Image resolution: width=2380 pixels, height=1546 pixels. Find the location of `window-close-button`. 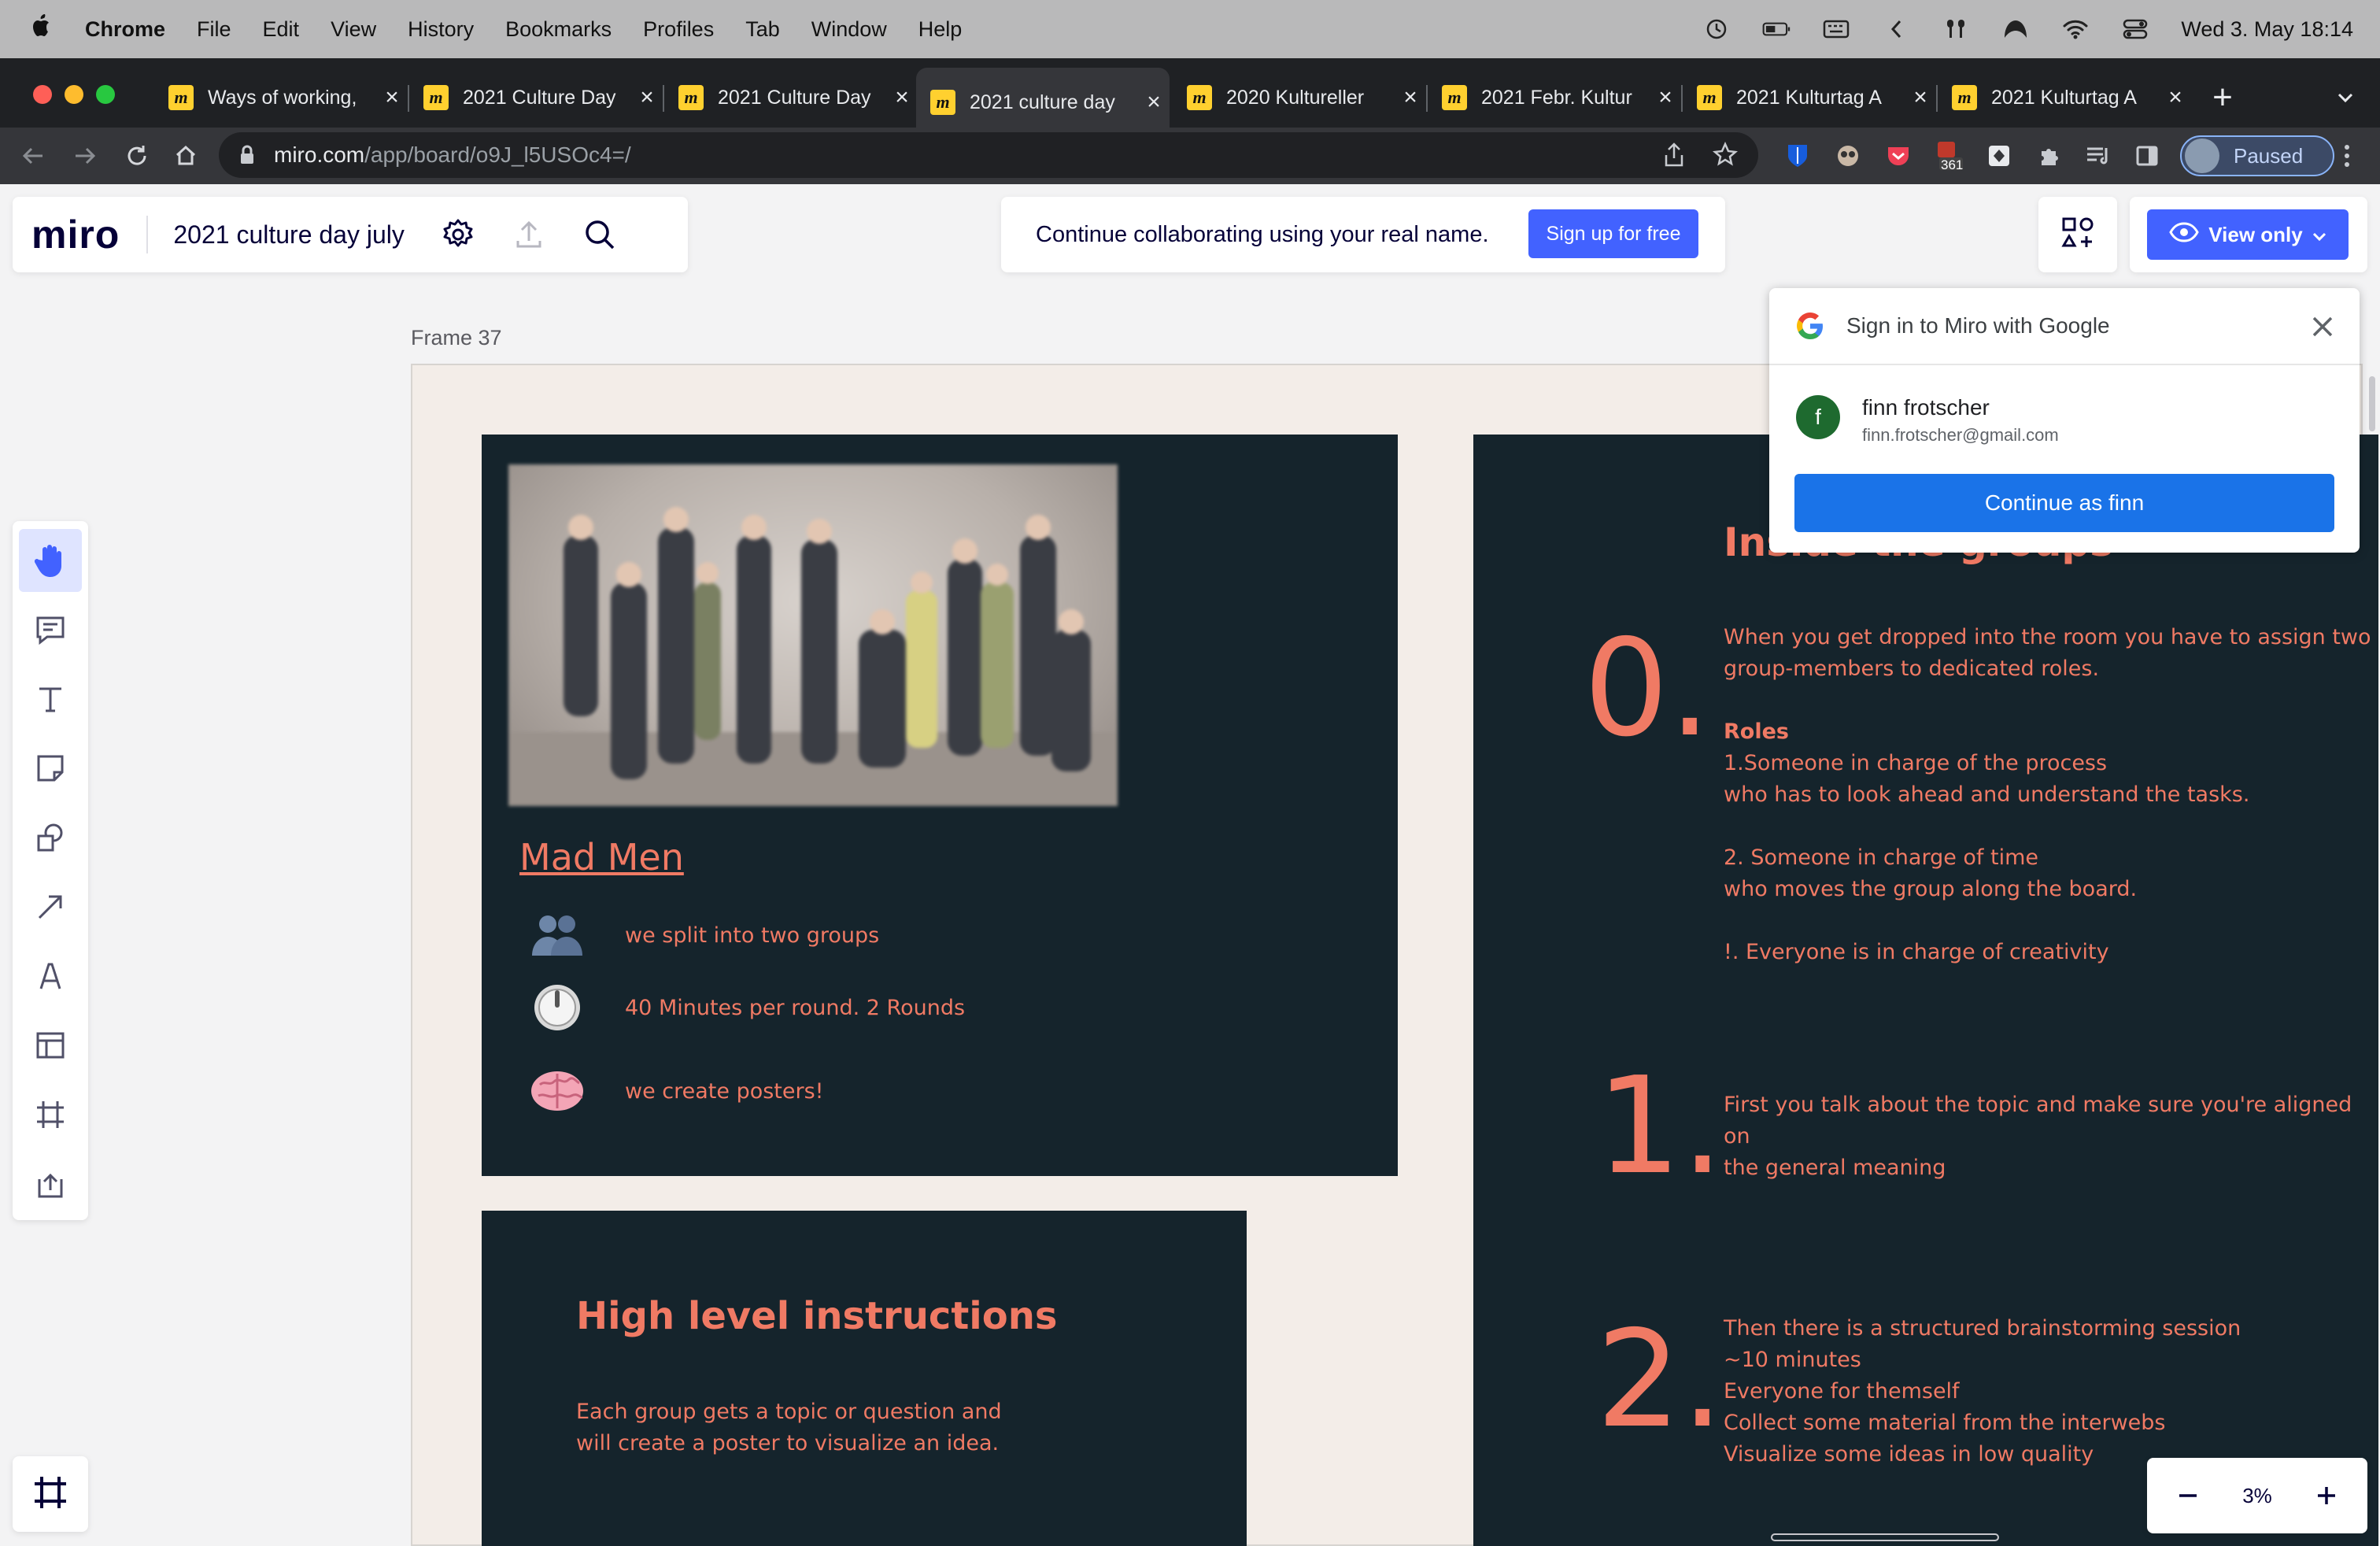

window-close-button is located at coordinates (42, 95).